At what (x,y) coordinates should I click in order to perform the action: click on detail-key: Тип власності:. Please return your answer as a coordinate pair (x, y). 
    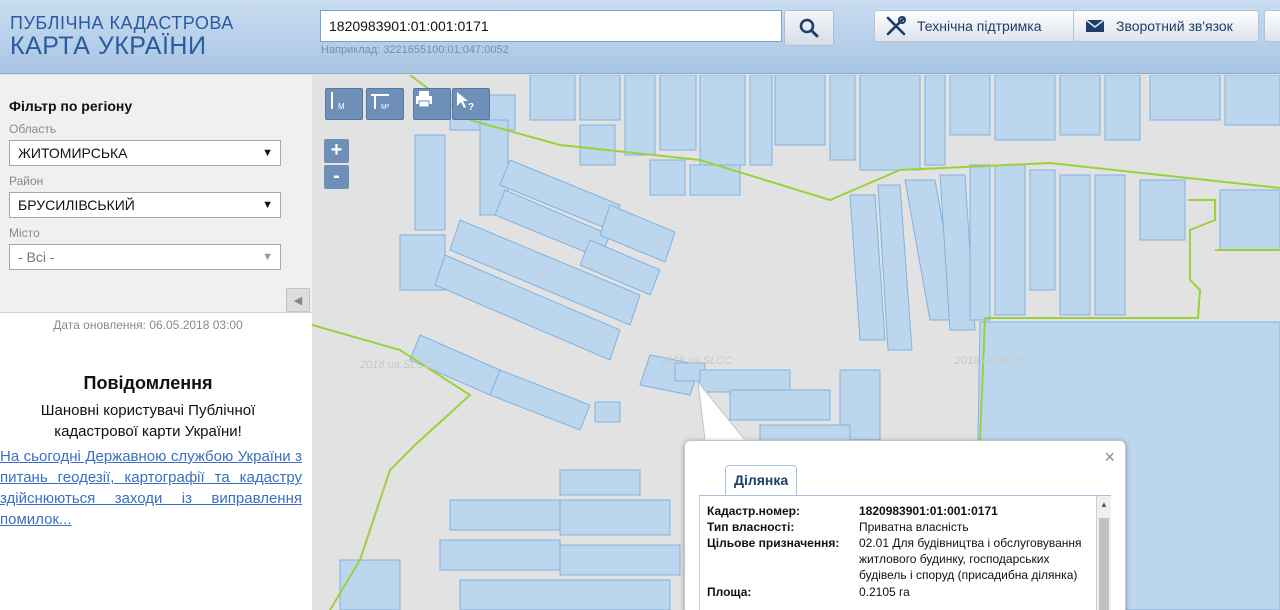
    Looking at the image, I should click on (751, 527).